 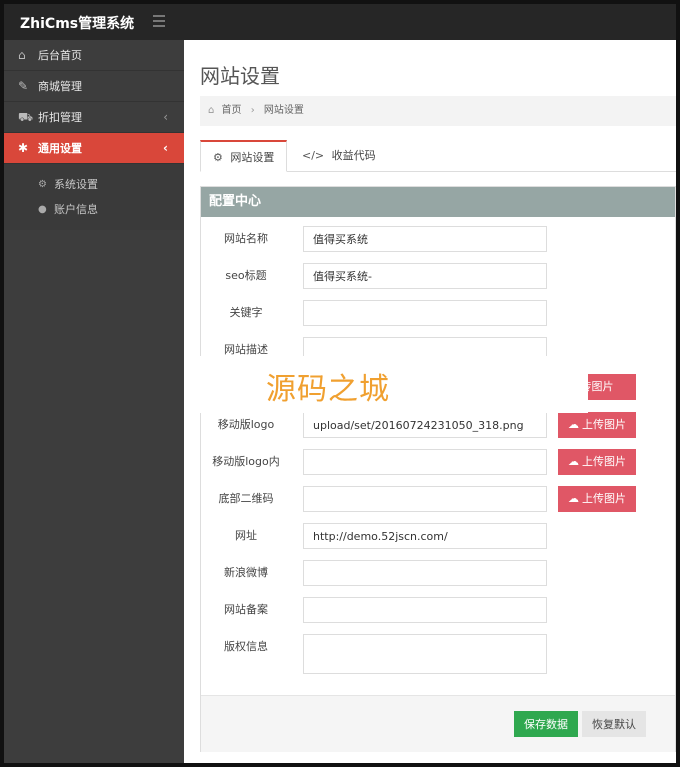 I want to click on field-label: 移动版logo内, so click(x=246, y=461).